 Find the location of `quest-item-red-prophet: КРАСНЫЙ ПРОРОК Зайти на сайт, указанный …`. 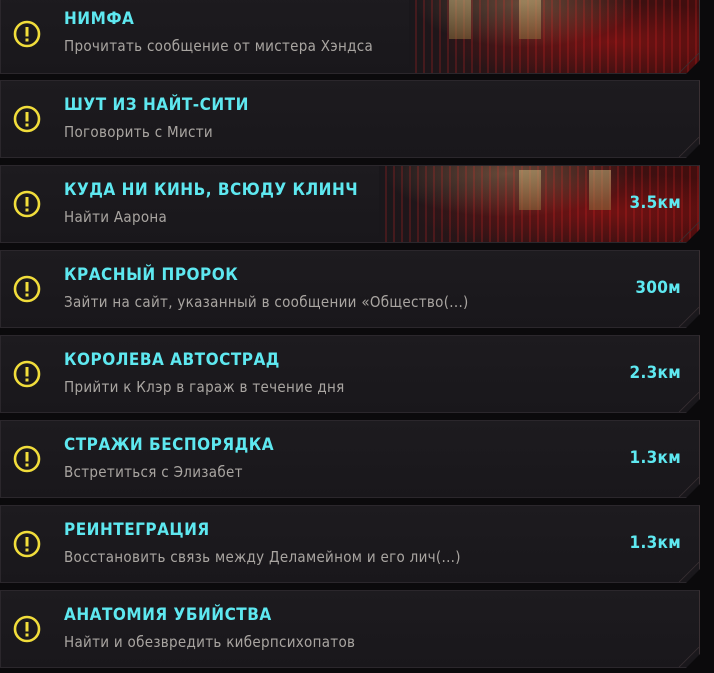

quest-item-red-prophet: КРАСНЫЙ ПРОРОК Зайти на сайт, указанный … is located at coordinates (350, 289).